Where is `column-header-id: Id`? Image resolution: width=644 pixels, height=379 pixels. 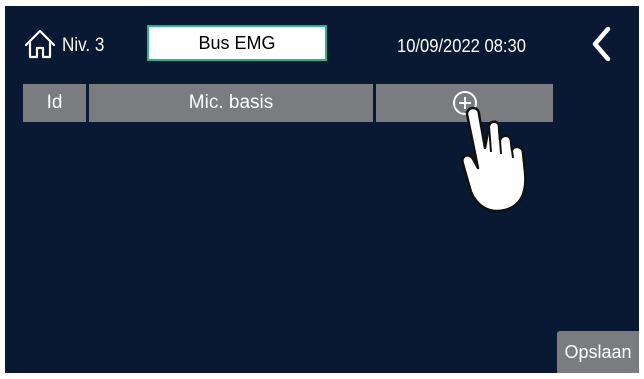
column-header-id: Id is located at coordinates (54, 103).